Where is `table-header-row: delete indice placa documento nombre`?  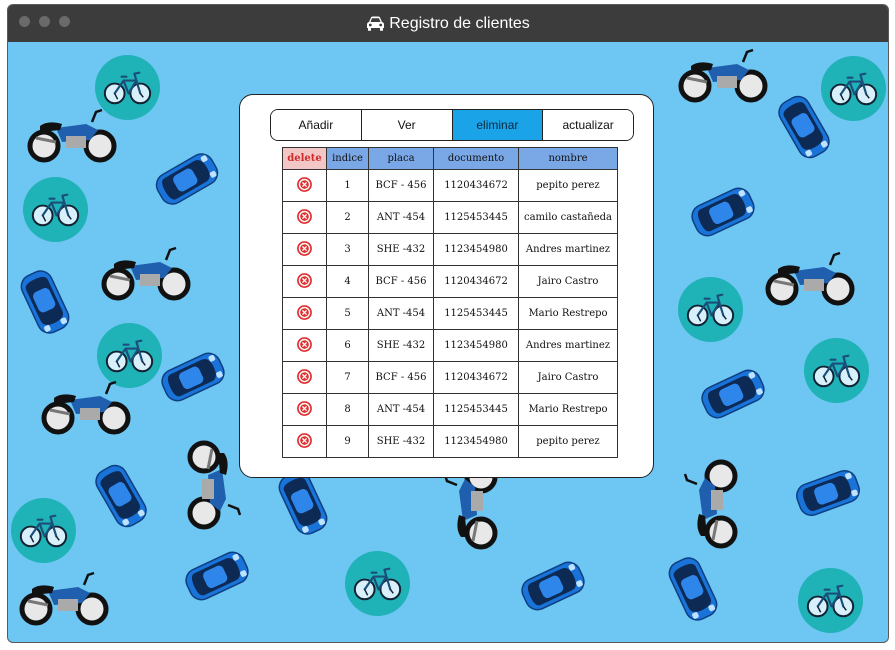
table-header-row: delete indice placa documento nombre is located at coordinates (450, 158).